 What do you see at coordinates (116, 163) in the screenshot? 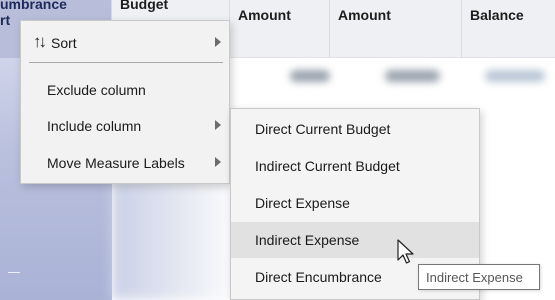
I see `menu-item-label: Move Measure Labels` at bounding box center [116, 163].